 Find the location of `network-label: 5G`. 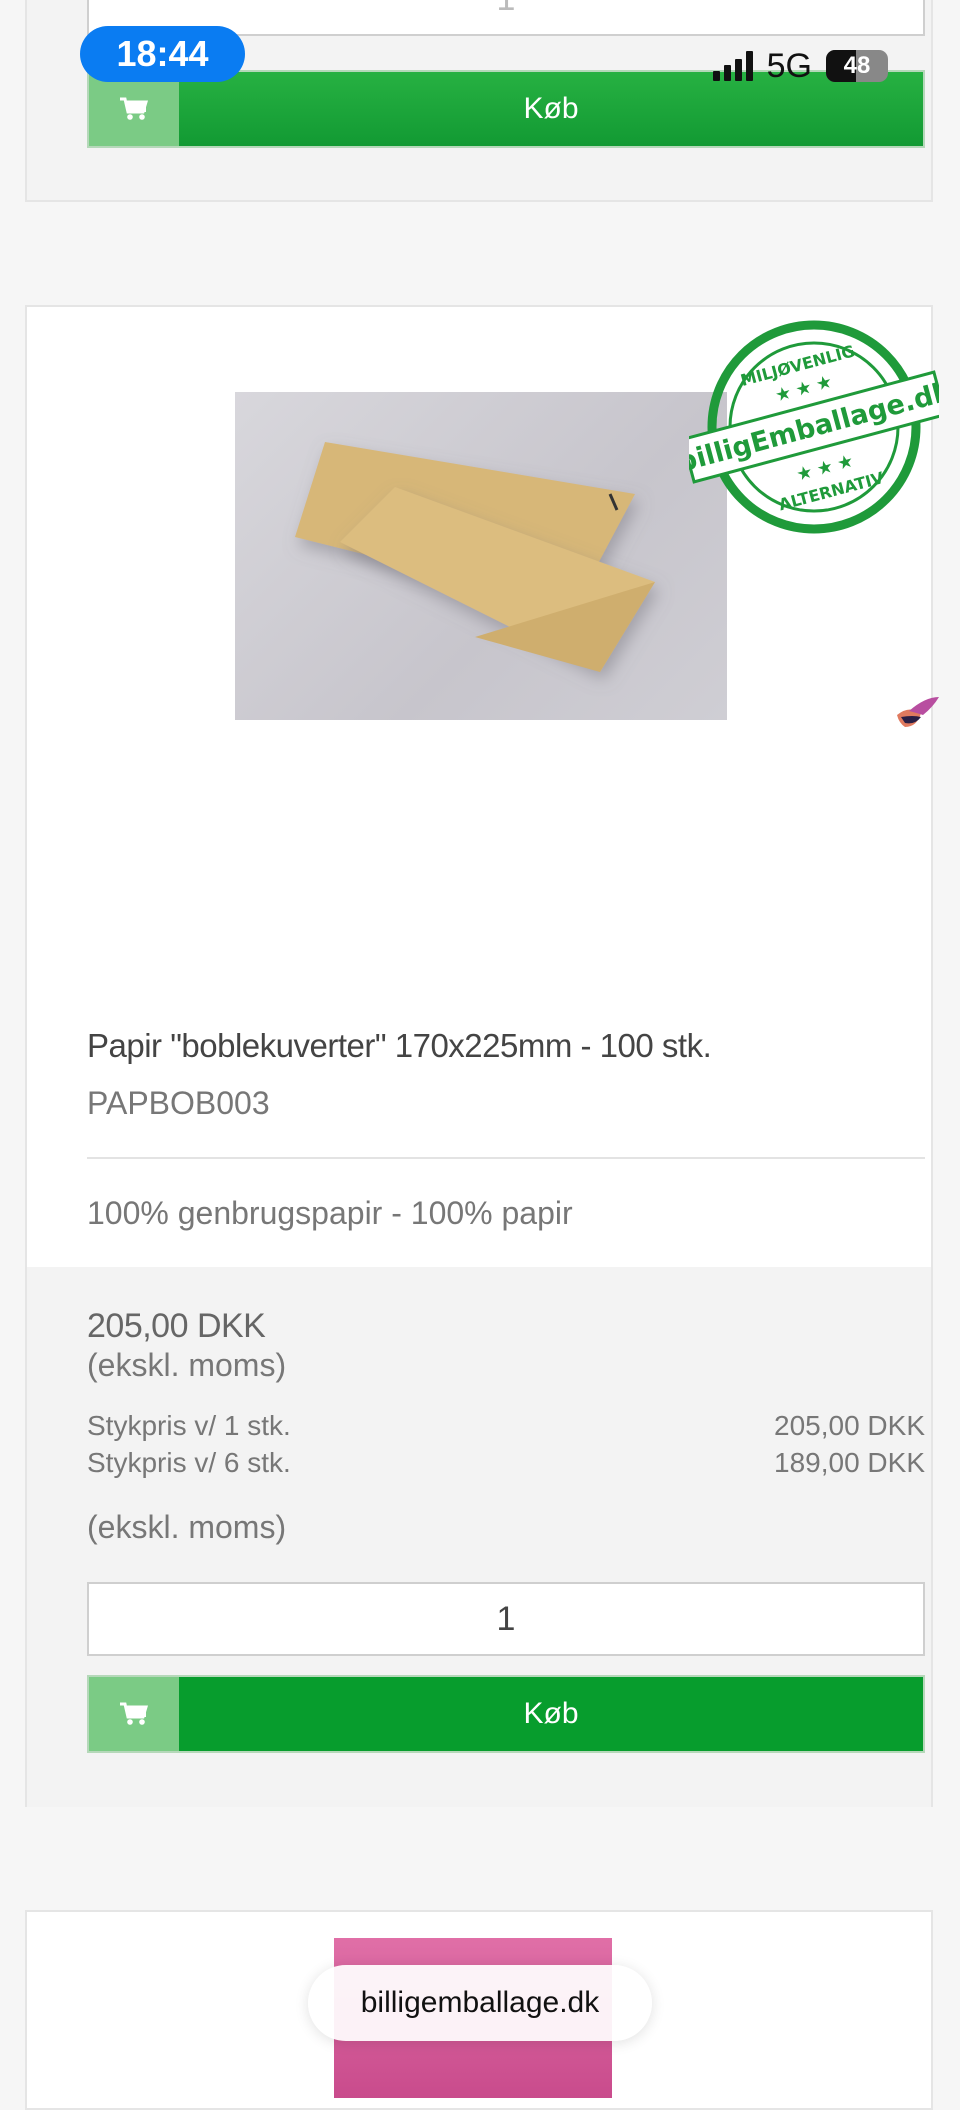

network-label: 5G is located at coordinates (789, 65).